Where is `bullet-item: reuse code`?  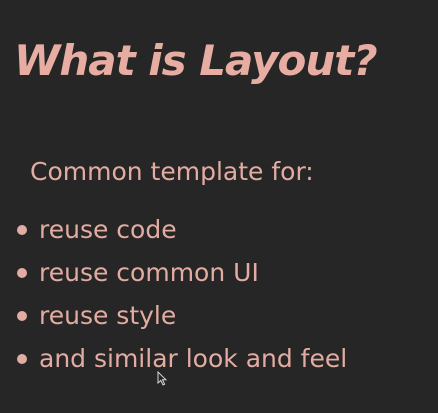
bullet-item: reuse code is located at coordinates (180, 229).